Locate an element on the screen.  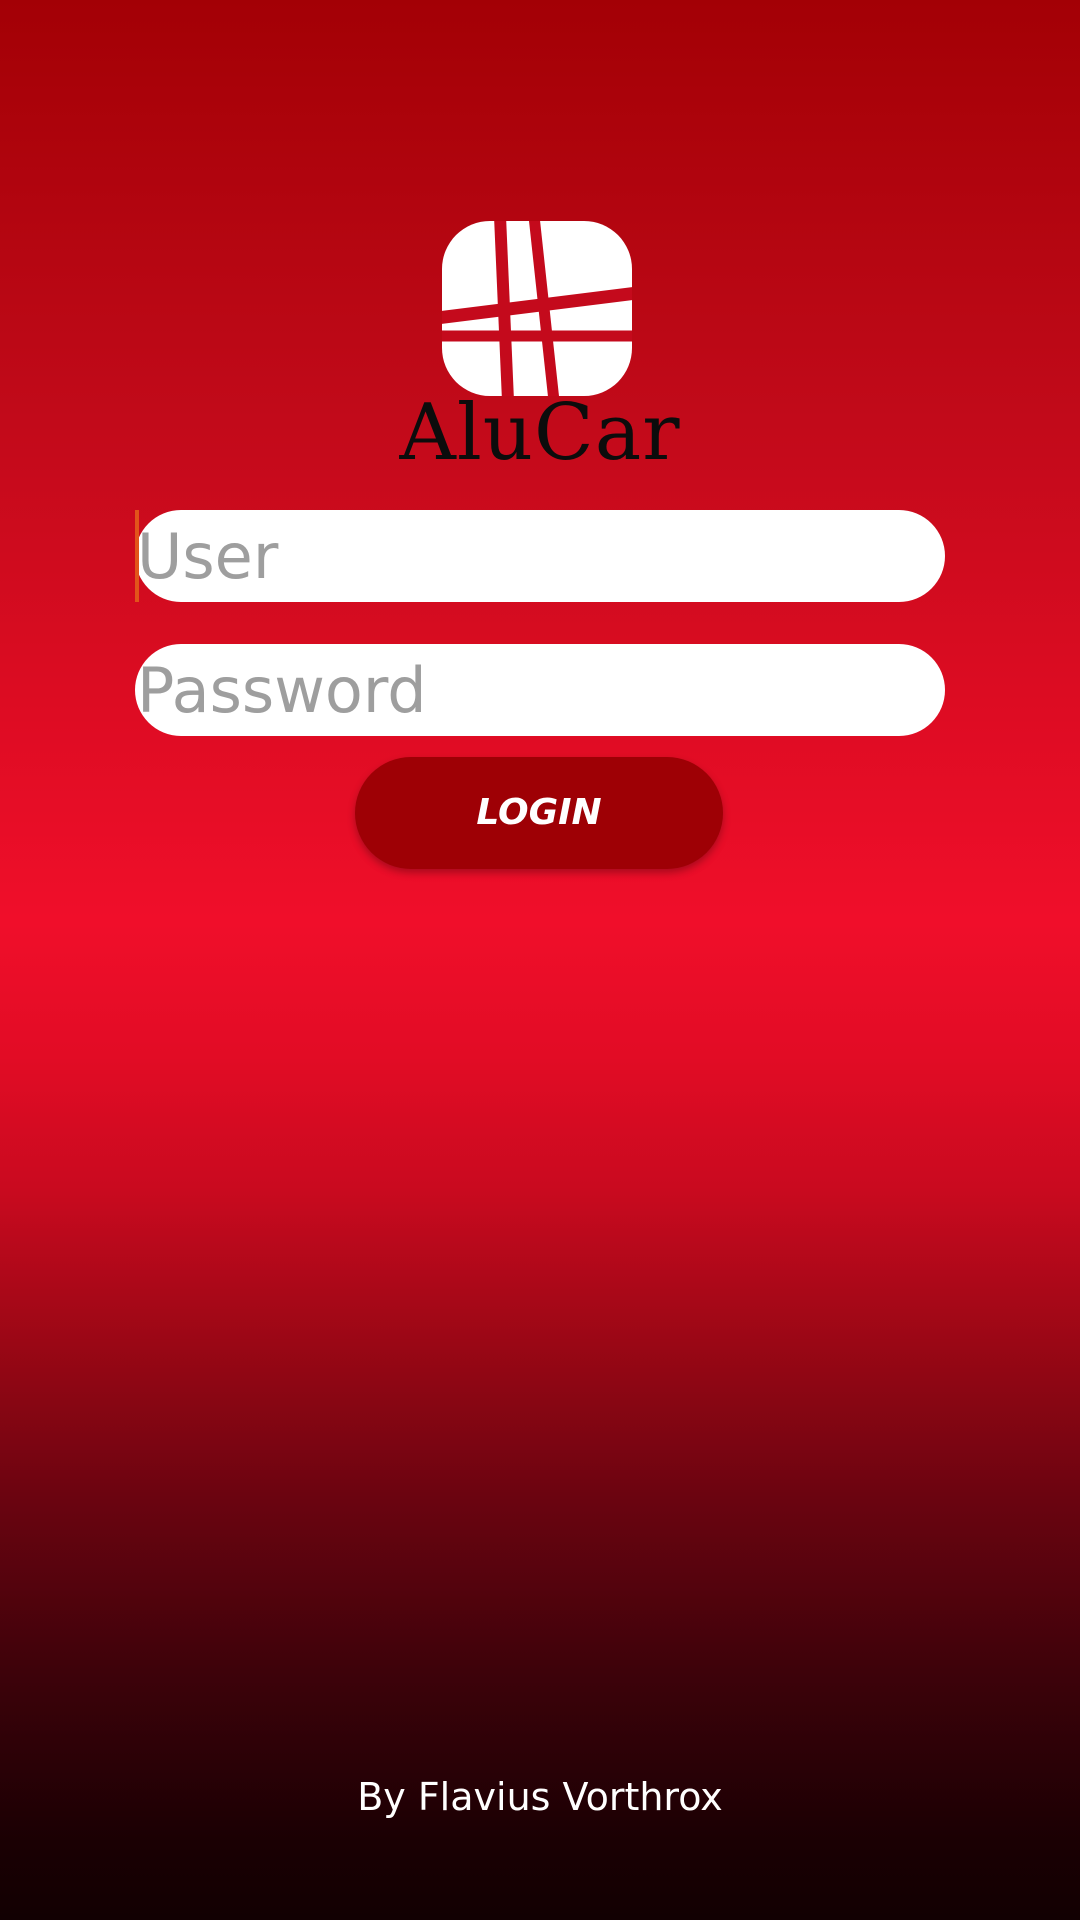
app-logo: AluCar is located at coordinates (540, 345).